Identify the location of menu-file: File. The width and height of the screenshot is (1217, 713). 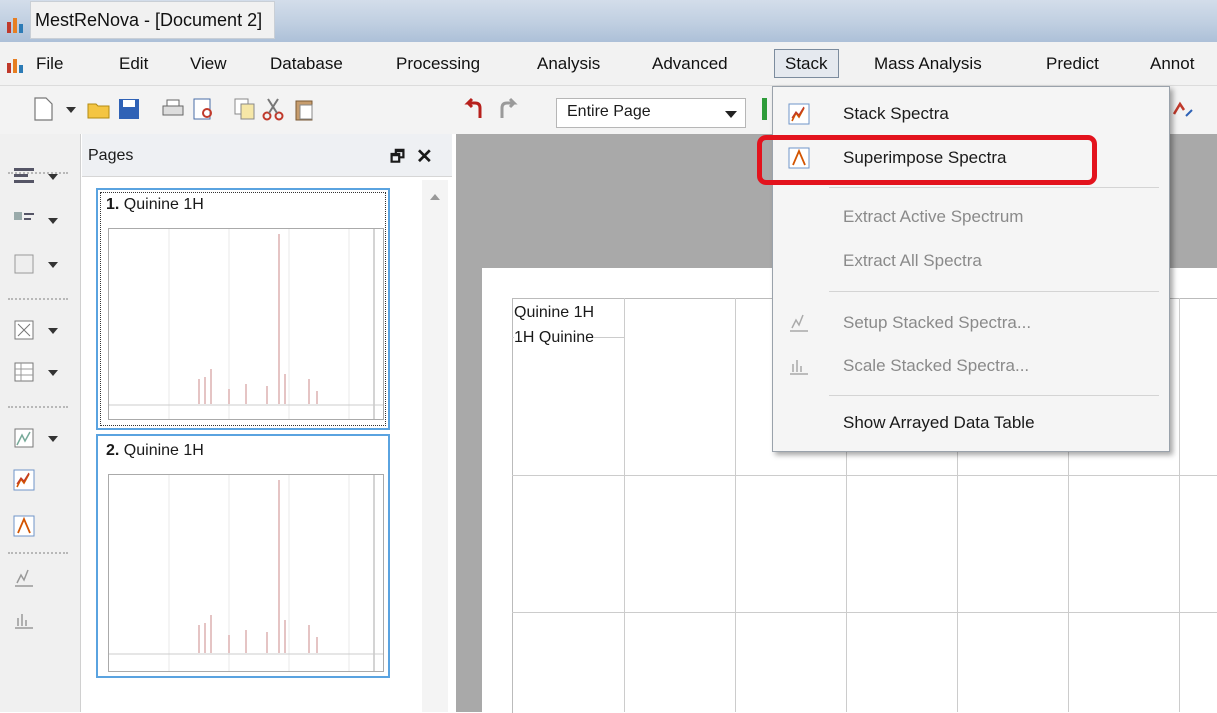
(49, 63).